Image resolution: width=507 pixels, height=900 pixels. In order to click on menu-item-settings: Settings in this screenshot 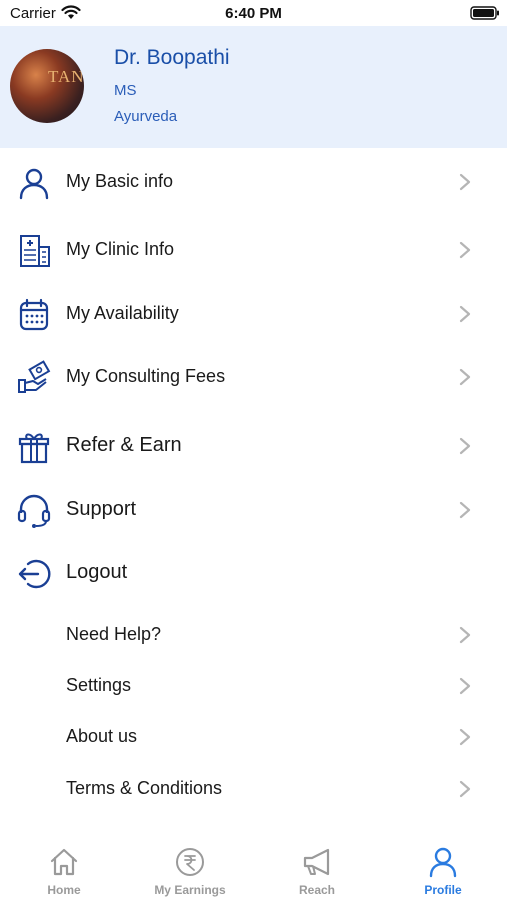, I will do `click(253, 686)`.